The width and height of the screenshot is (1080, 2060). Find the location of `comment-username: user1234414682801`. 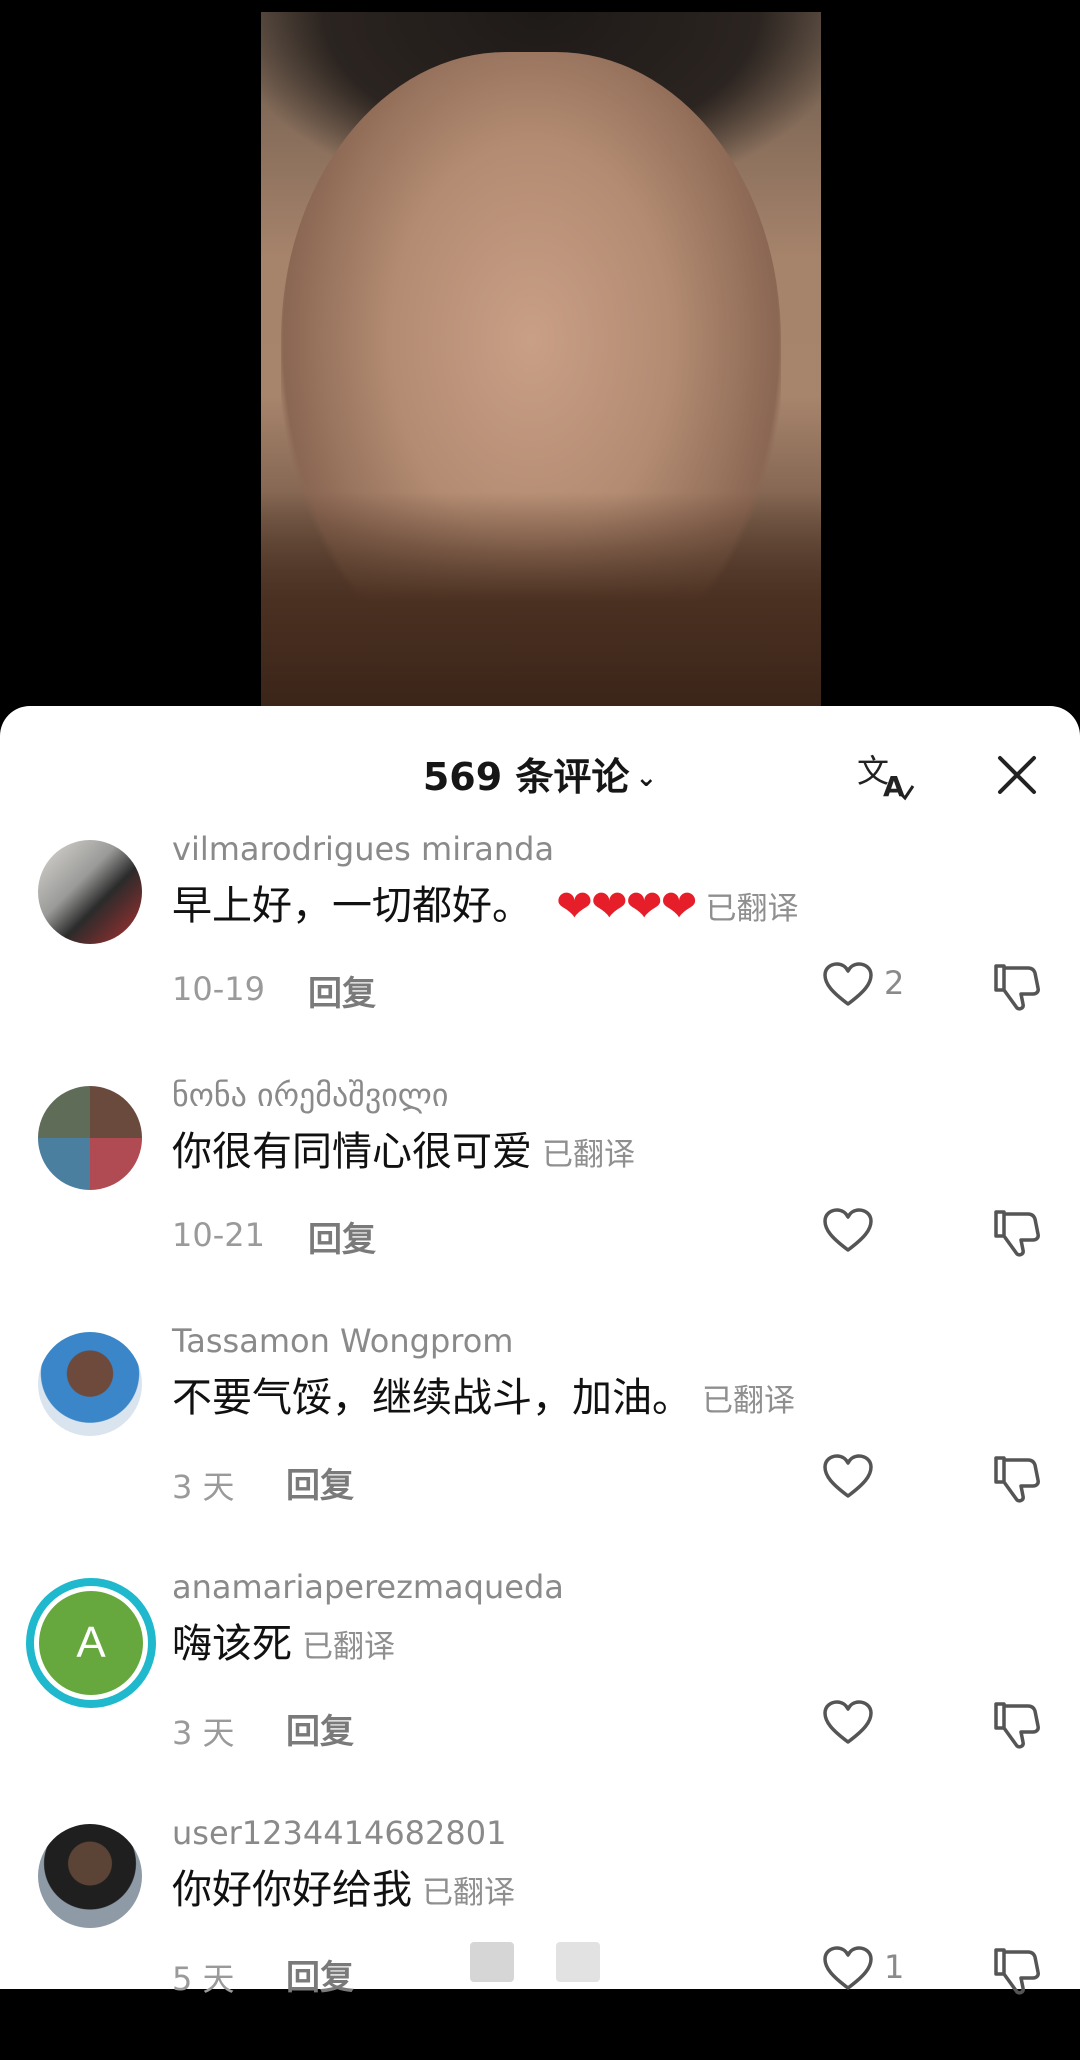

comment-username: user1234414682801 is located at coordinates (339, 1833).